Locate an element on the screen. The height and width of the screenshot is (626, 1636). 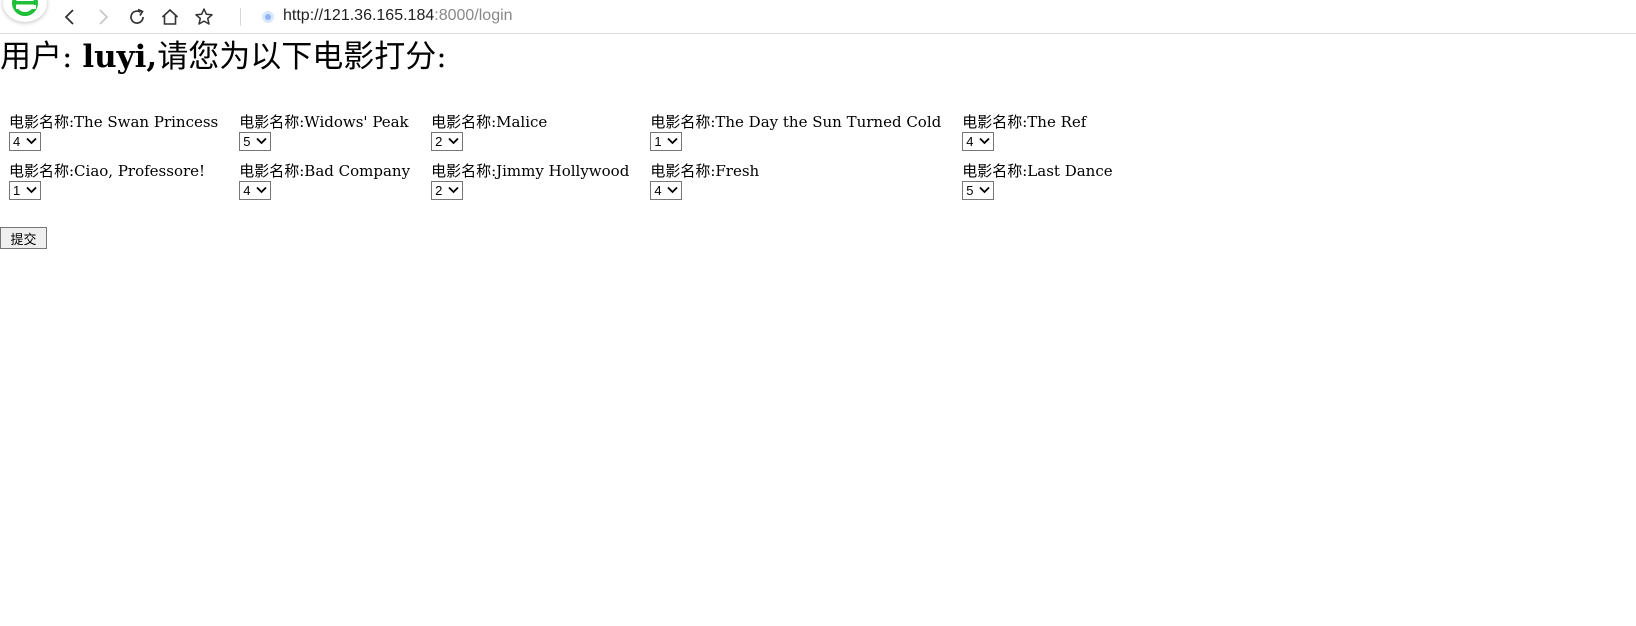
movie-cell: 电影名称:The Swan Princess 4 is located at coordinates (122, 135).